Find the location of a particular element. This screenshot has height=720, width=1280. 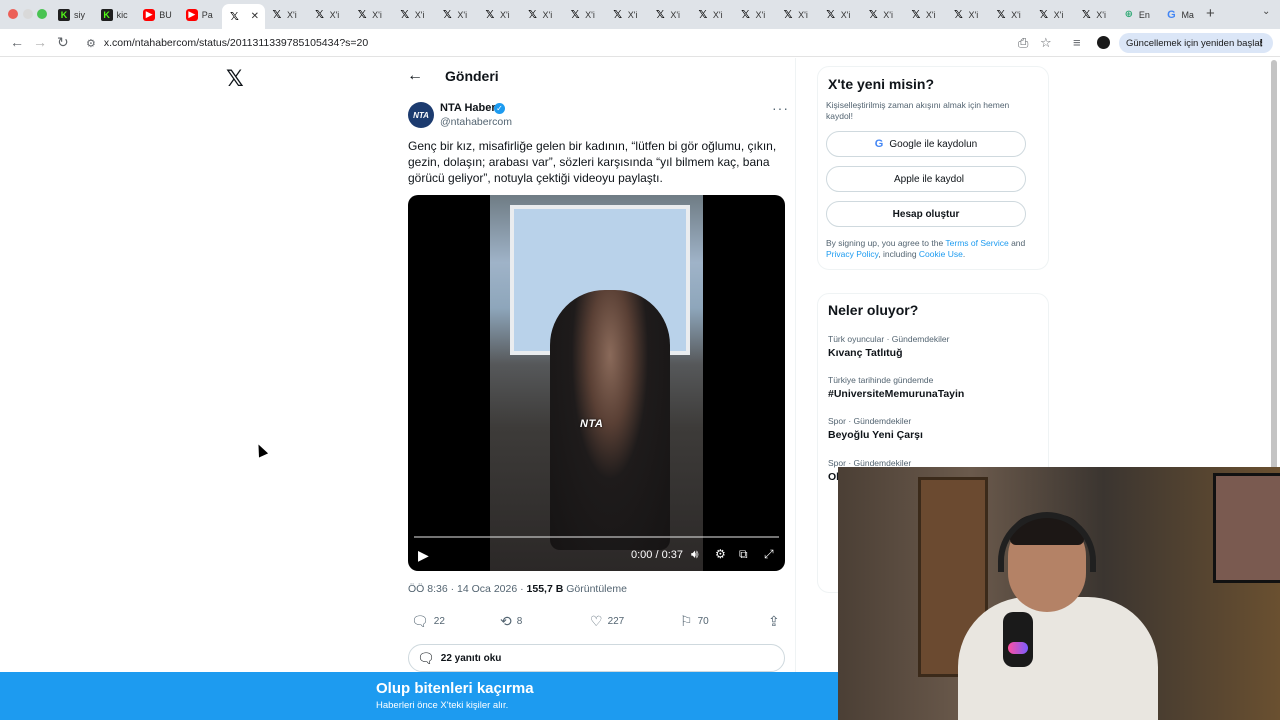

browser-tab: ▶ Pa is located at coordinates (201, 14).